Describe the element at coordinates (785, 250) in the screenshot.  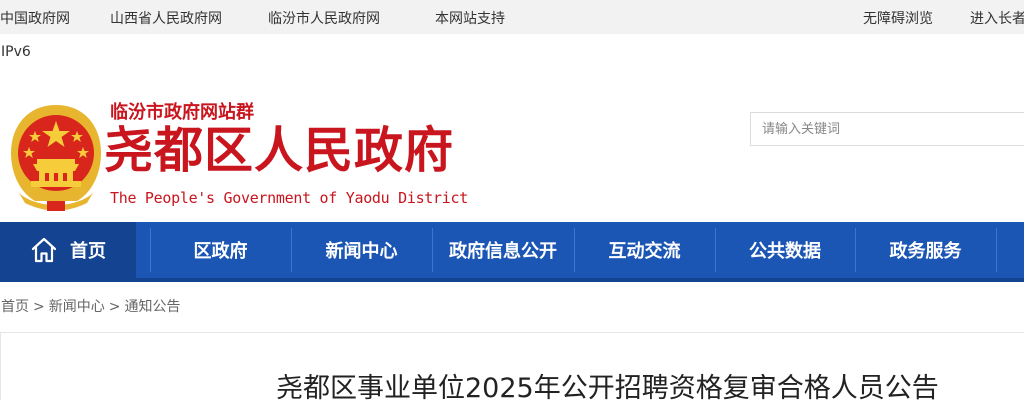
I see `nav-item-public-data: 公共数据` at that location.